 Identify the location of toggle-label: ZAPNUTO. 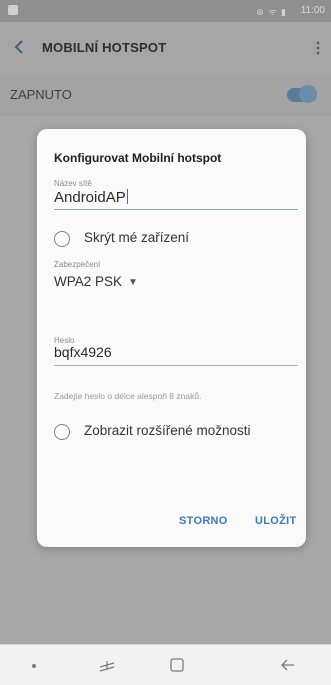
(41, 94).